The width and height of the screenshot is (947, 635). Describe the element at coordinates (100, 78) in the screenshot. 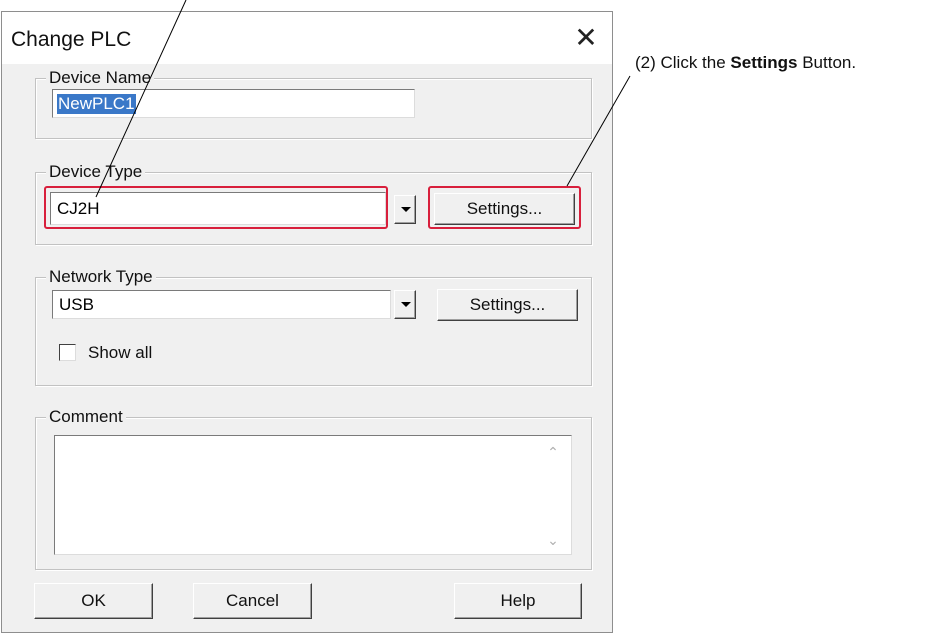

I see `device-name-label: Device Name` at that location.